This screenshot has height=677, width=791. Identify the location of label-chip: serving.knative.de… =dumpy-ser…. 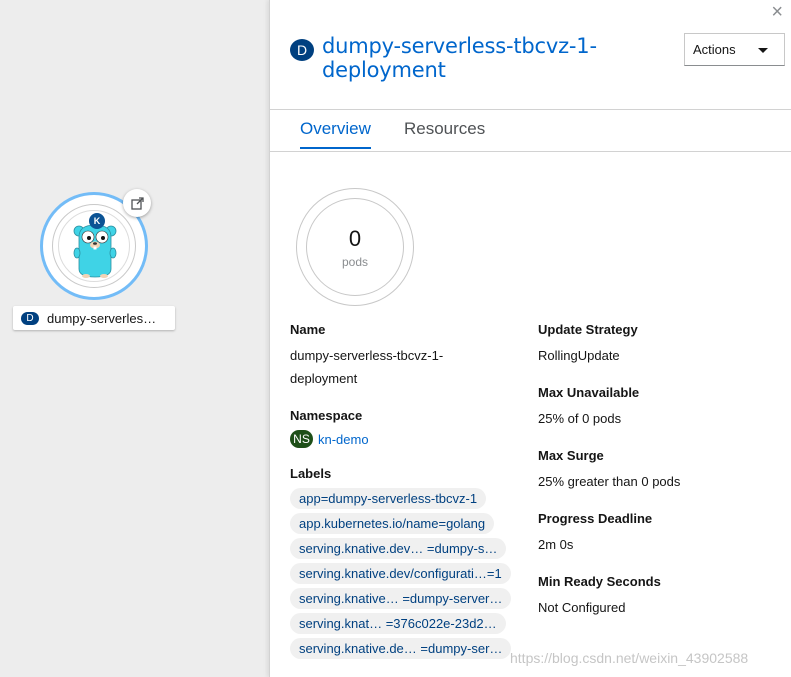
(401, 648).